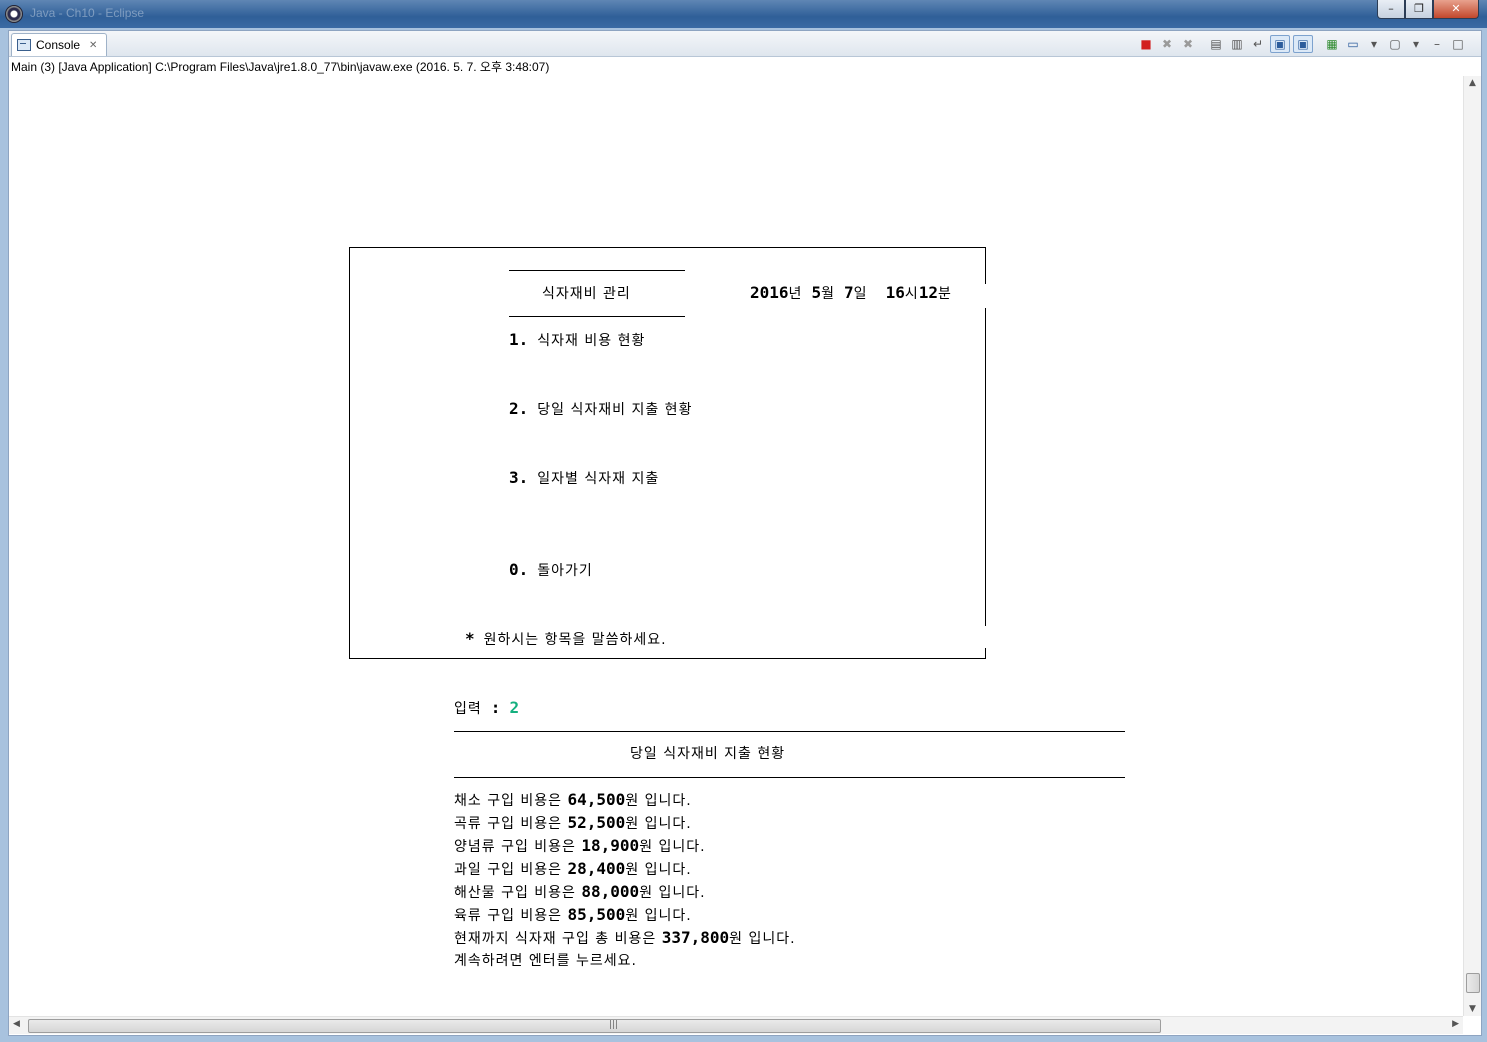 The image size is (1487, 1042). Describe the element at coordinates (597, 270) in the screenshot. I see `menu-title-top-rule` at that location.